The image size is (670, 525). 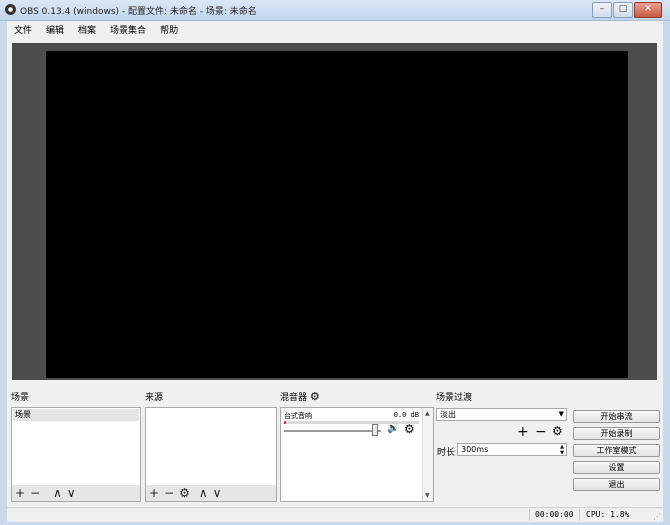 I want to click on resize-grip-icon: ⋰, so click(x=657, y=516).